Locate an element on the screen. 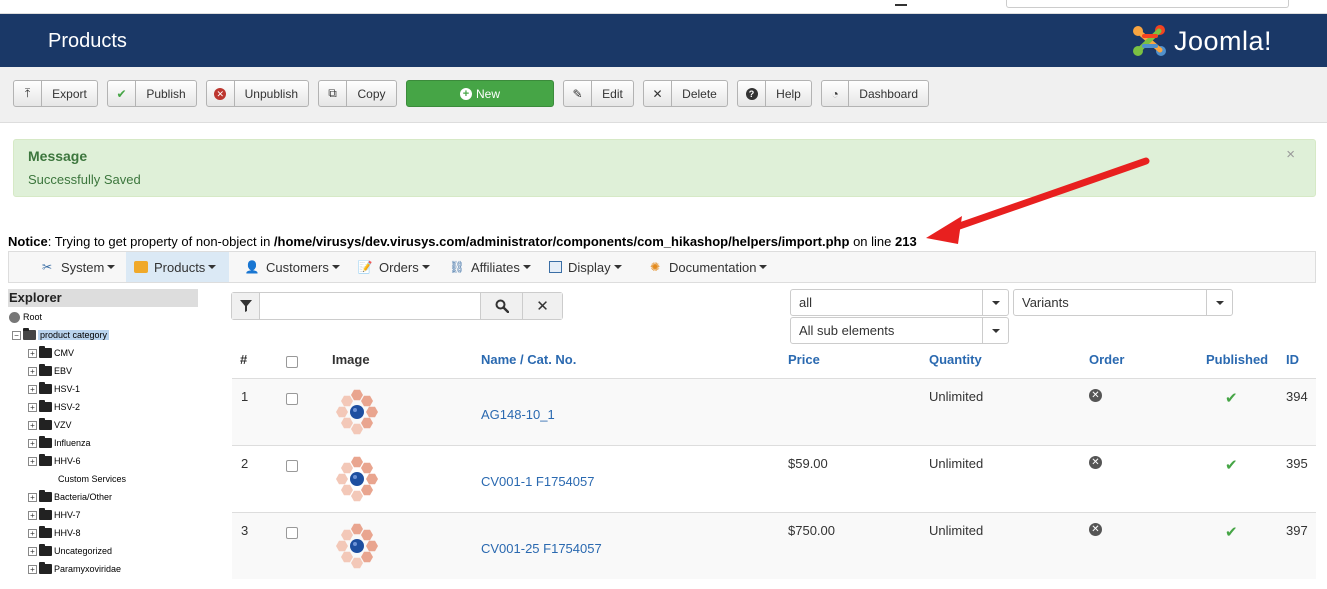 The image size is (1327, 589). copy-icon: ⧉ is located at coordinates (333, 93).